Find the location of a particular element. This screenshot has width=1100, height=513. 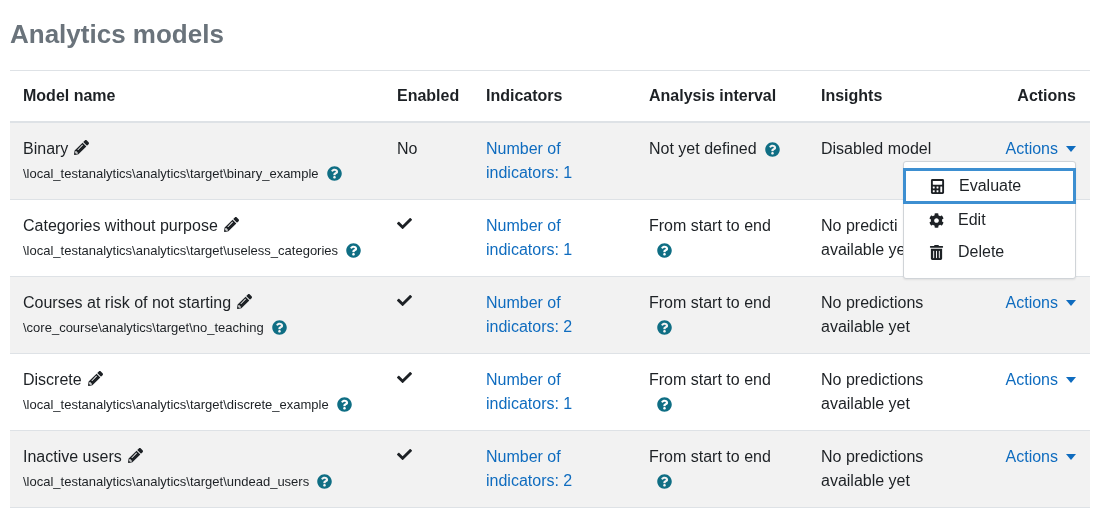

interval-text: Not yet defined is located at coordinates (703, 148).